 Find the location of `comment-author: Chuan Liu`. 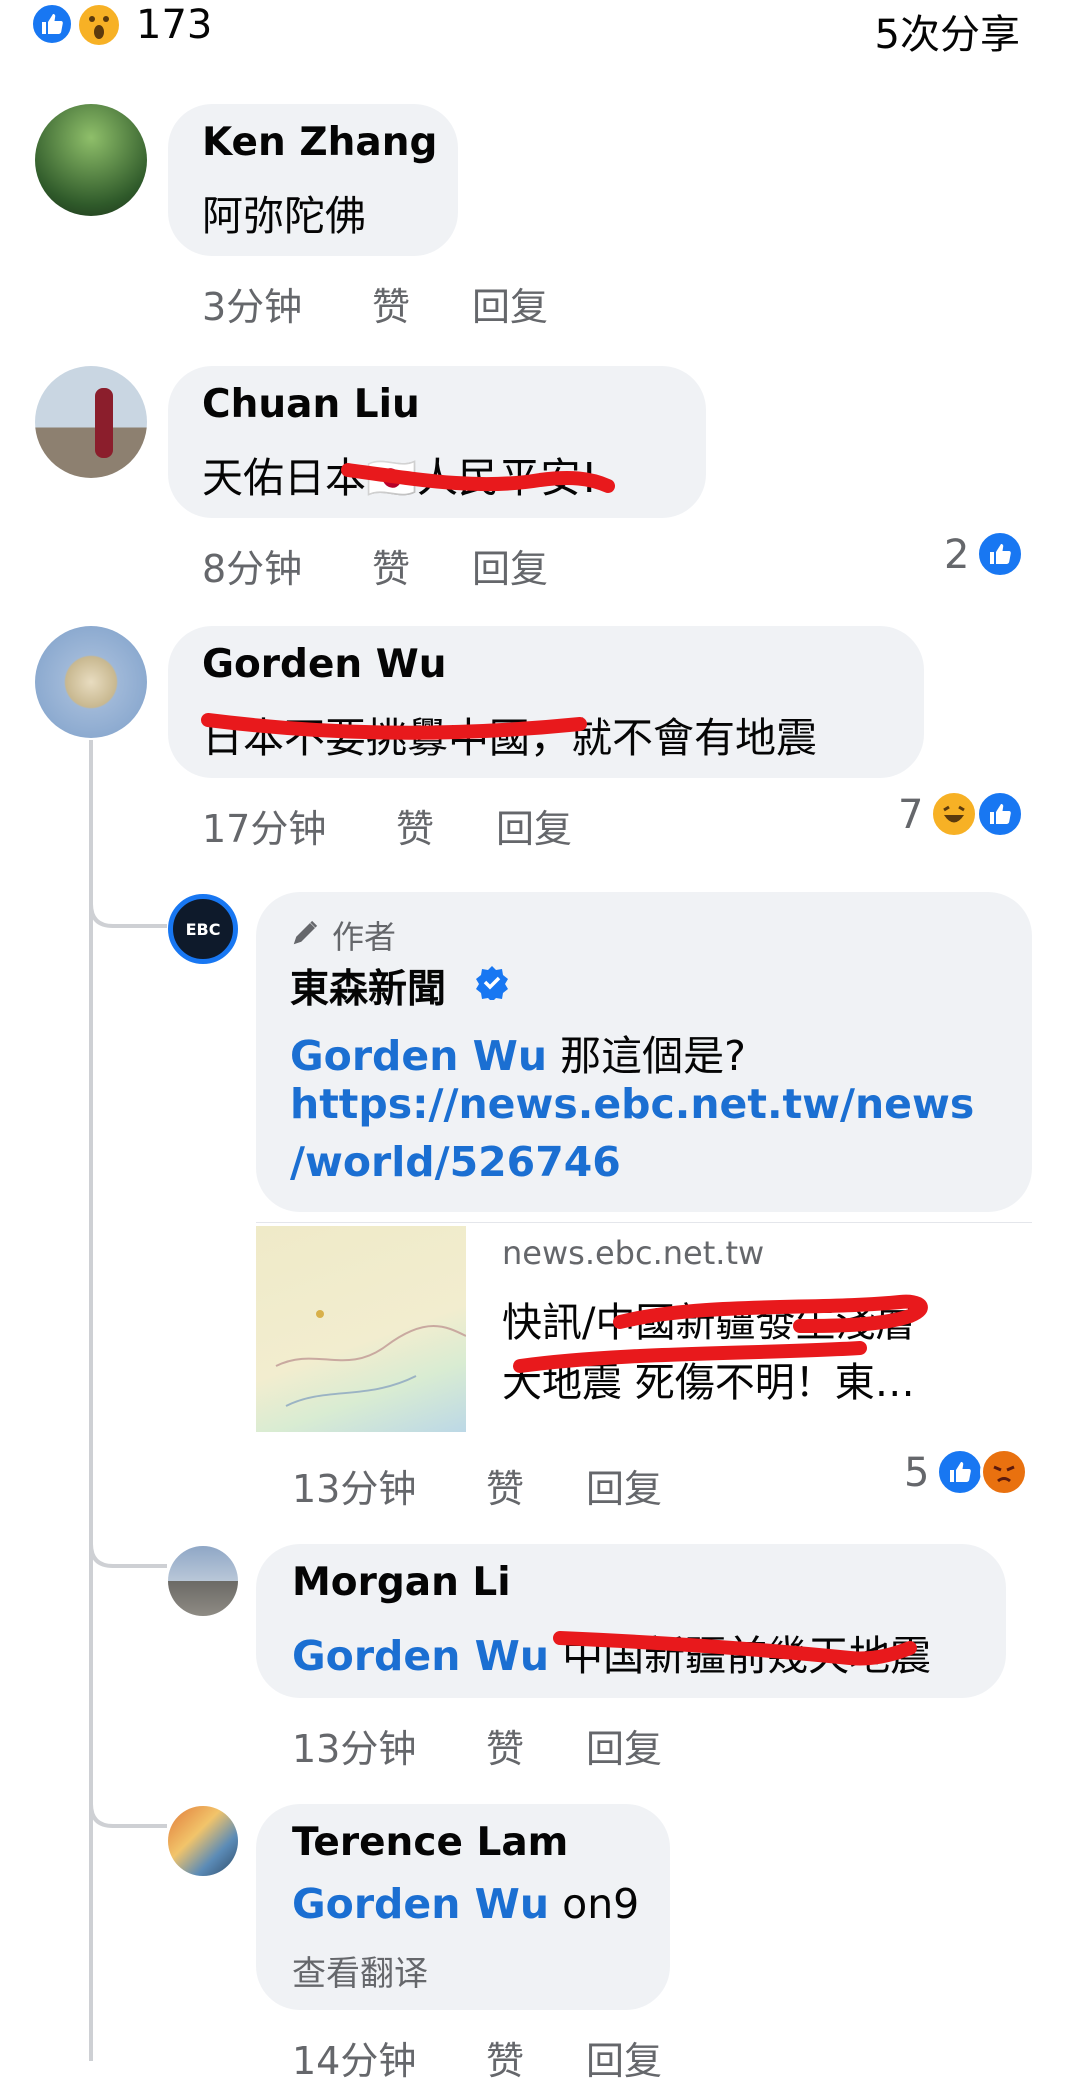

comment-author: Chuan Liu is located at coordinates (311, 404).